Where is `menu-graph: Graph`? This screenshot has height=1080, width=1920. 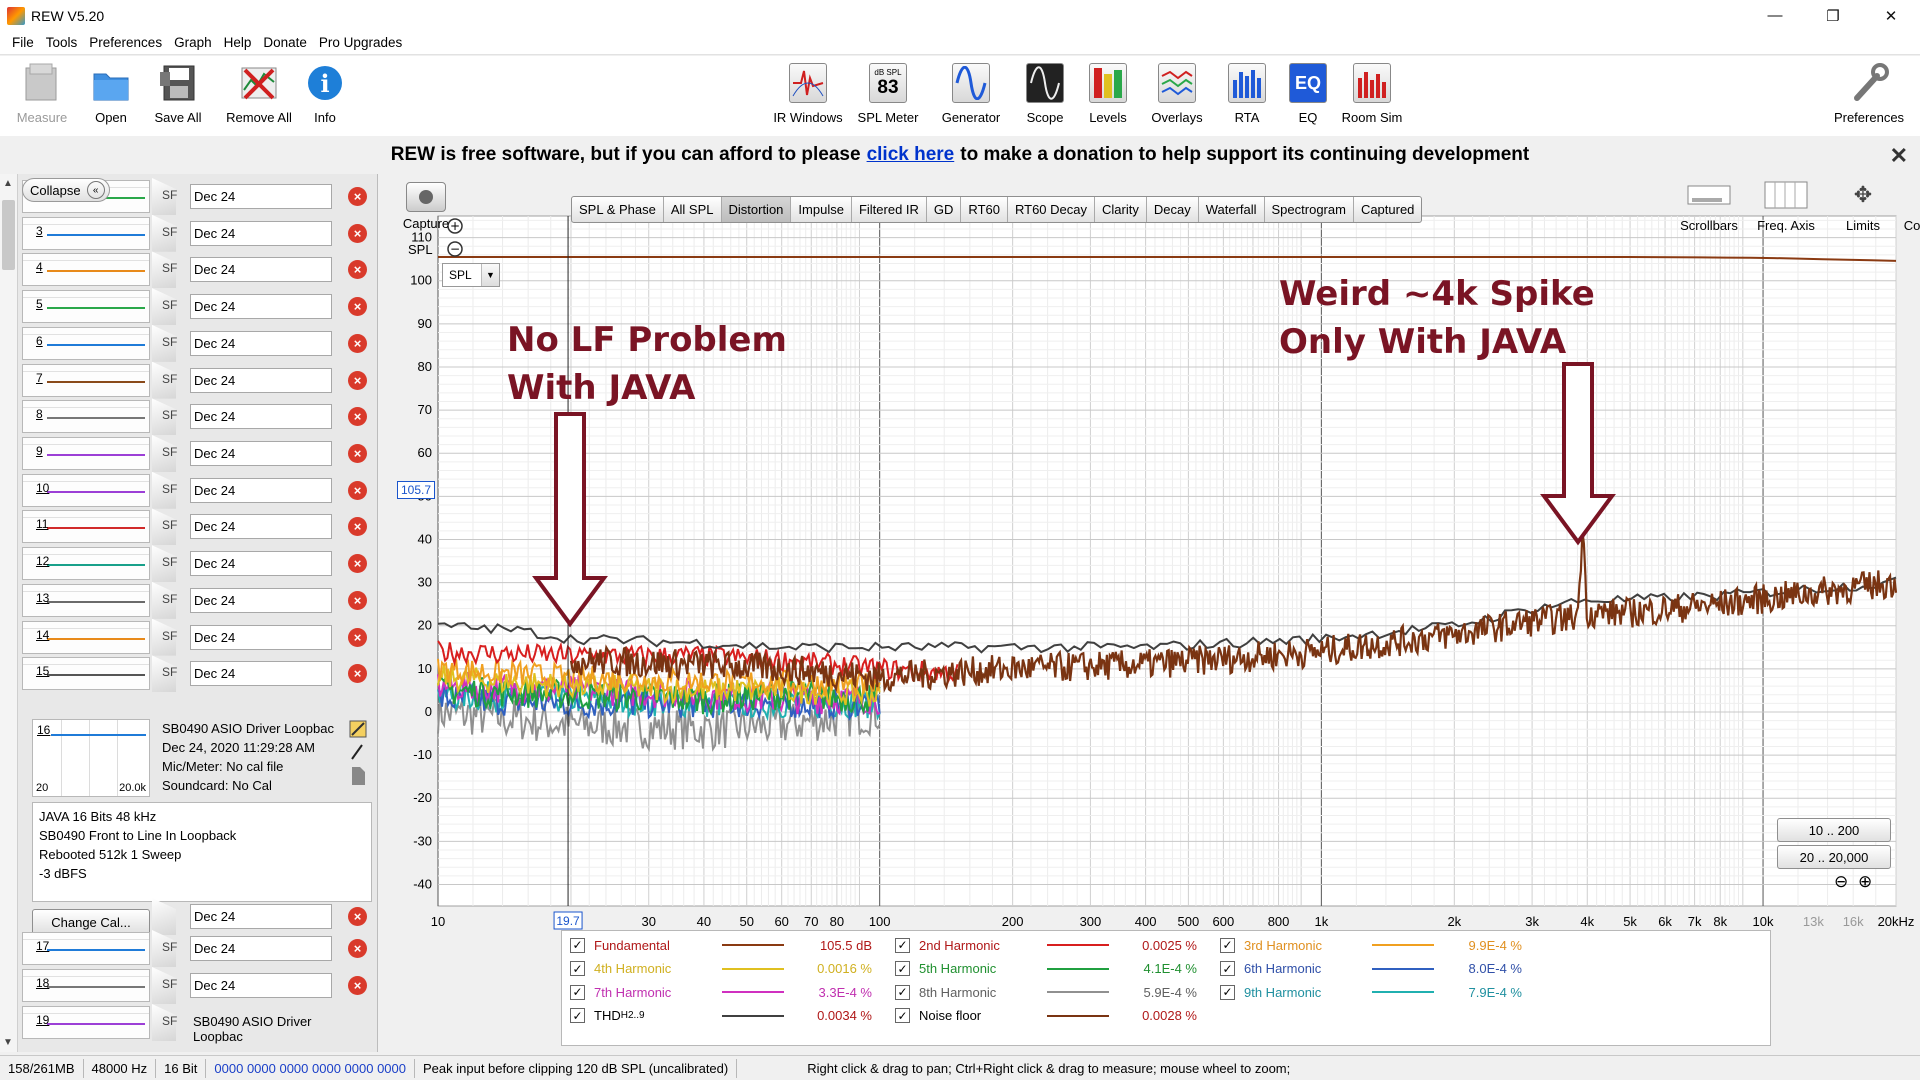 menu-graph: Graph is located at coordinates (193, 42).